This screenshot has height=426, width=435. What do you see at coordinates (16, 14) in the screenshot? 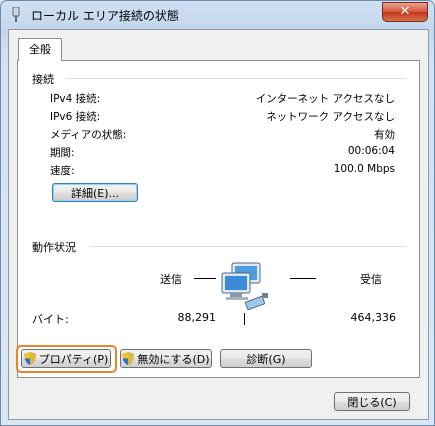
I see `network-adapter-icon` at bounding box center [16, 14].